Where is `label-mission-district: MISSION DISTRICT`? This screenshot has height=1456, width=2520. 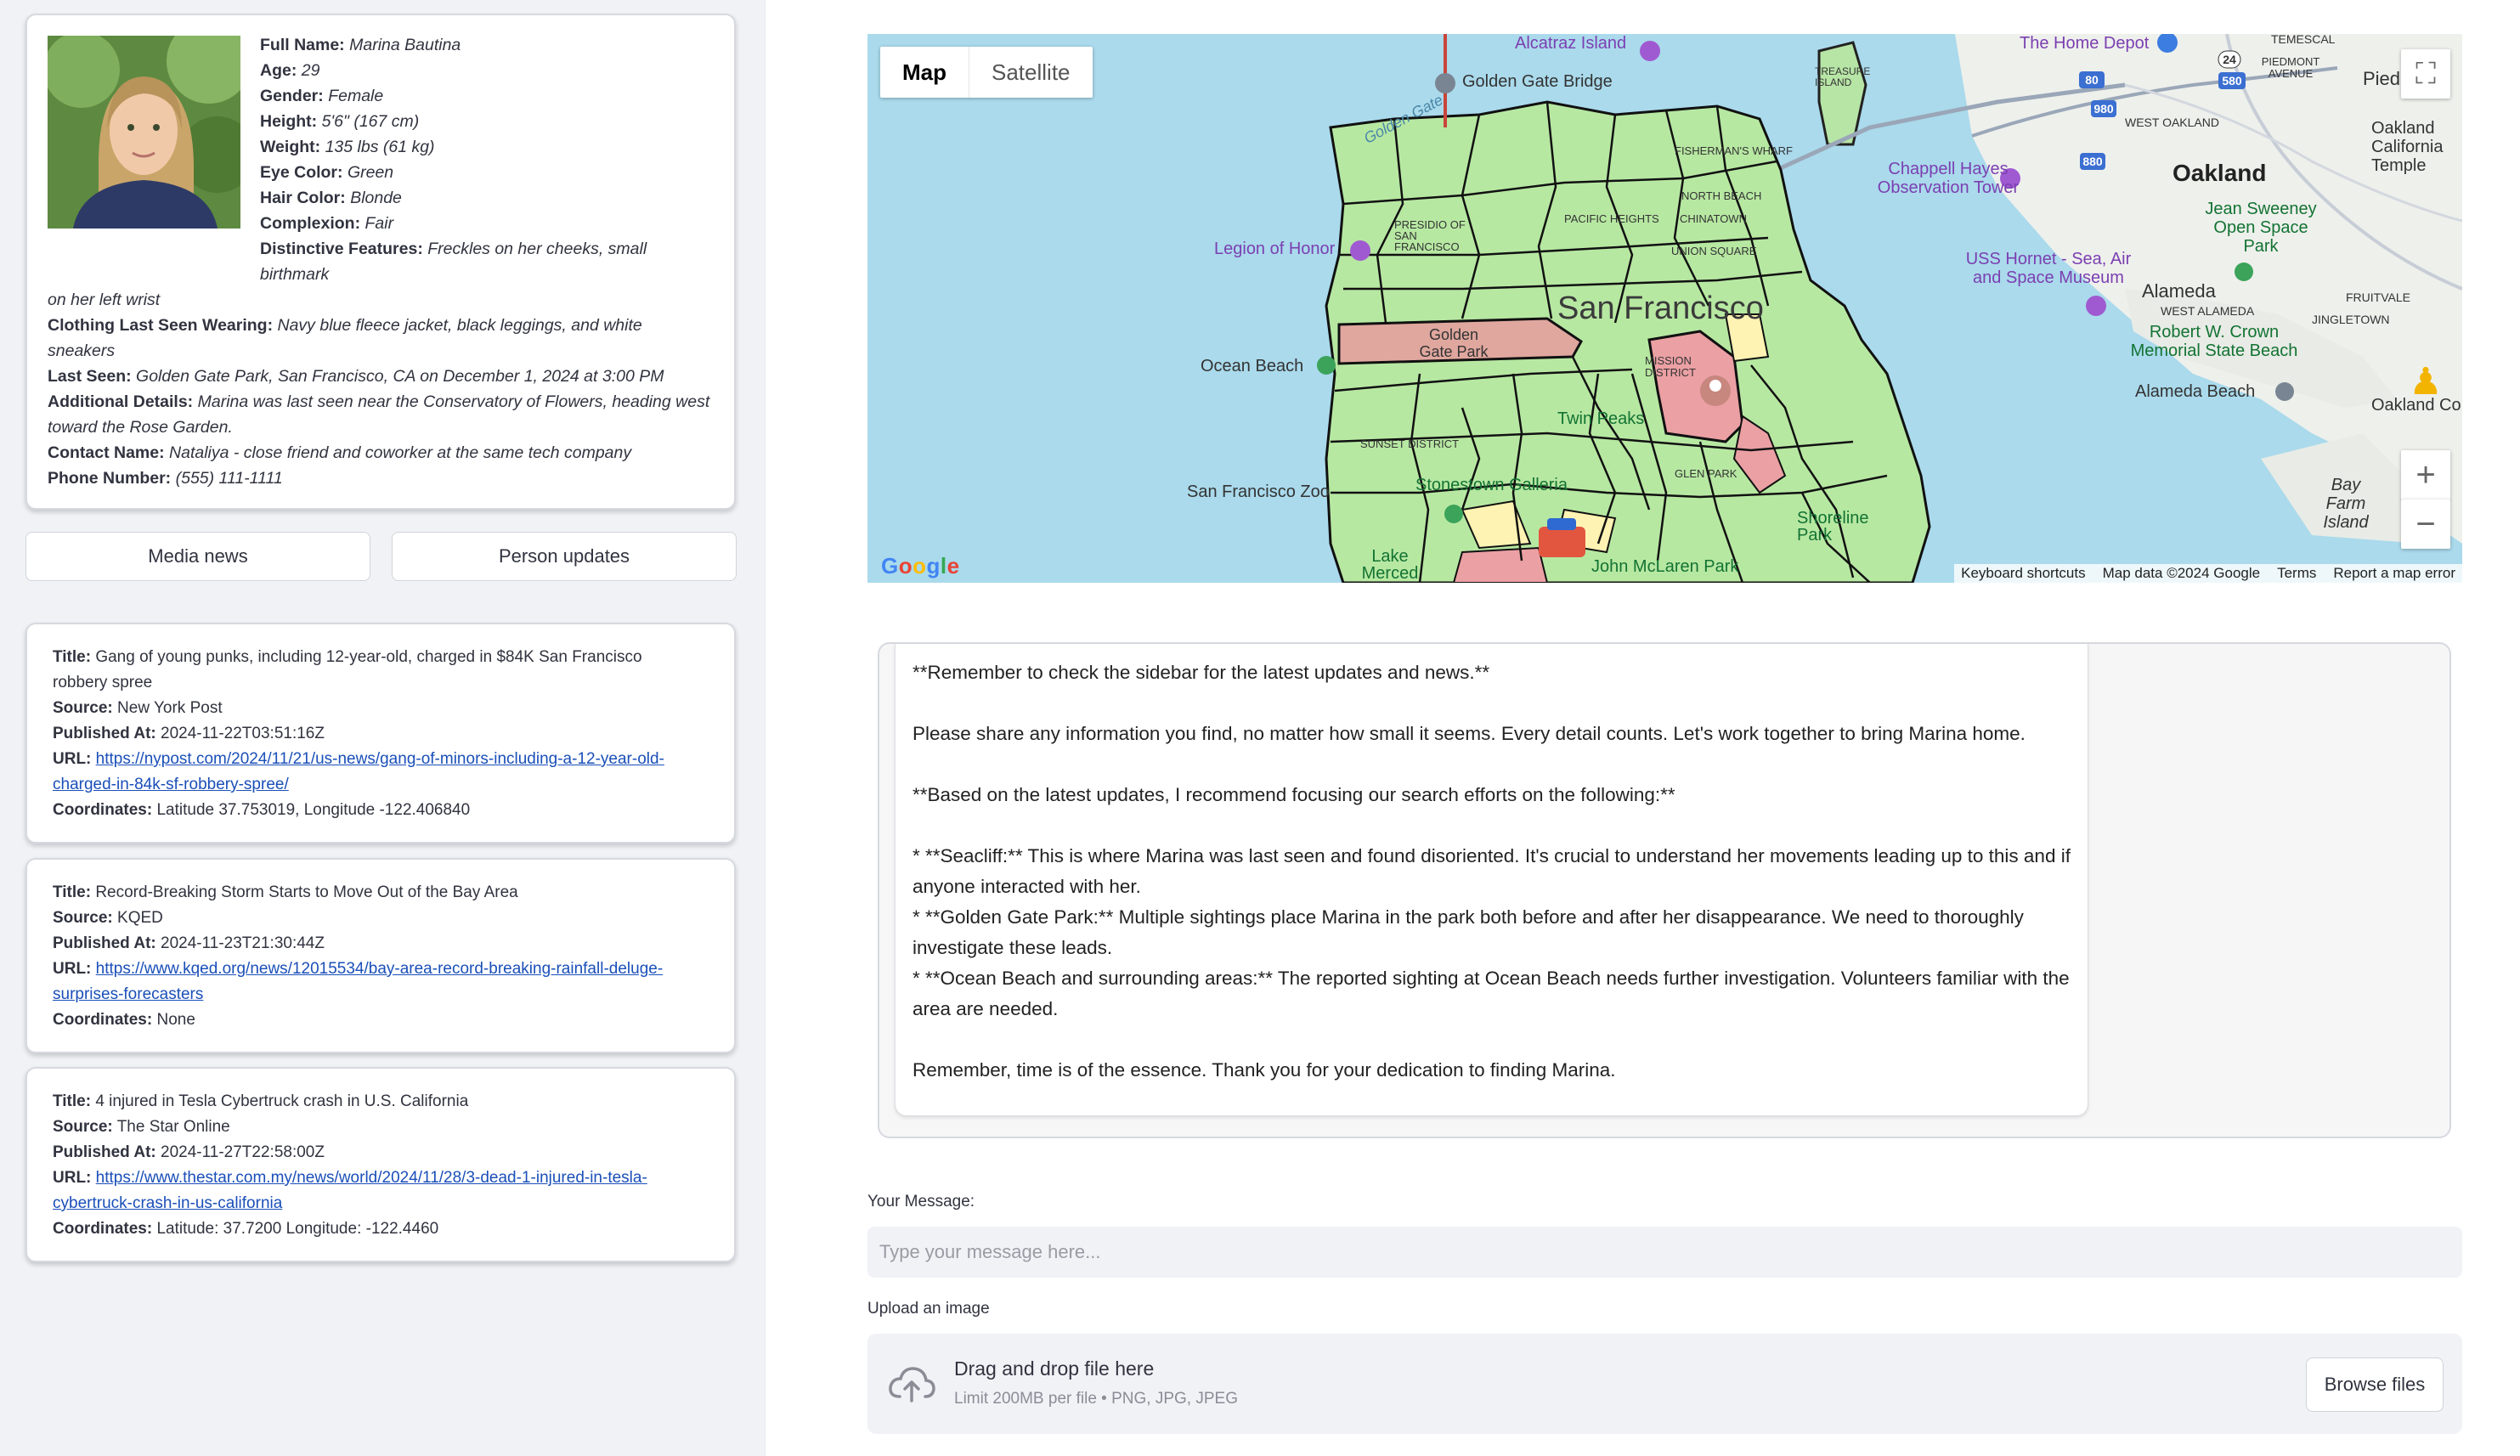 label-mission-district: MISSION DISTRICT is located at coordinates (1671, 367).